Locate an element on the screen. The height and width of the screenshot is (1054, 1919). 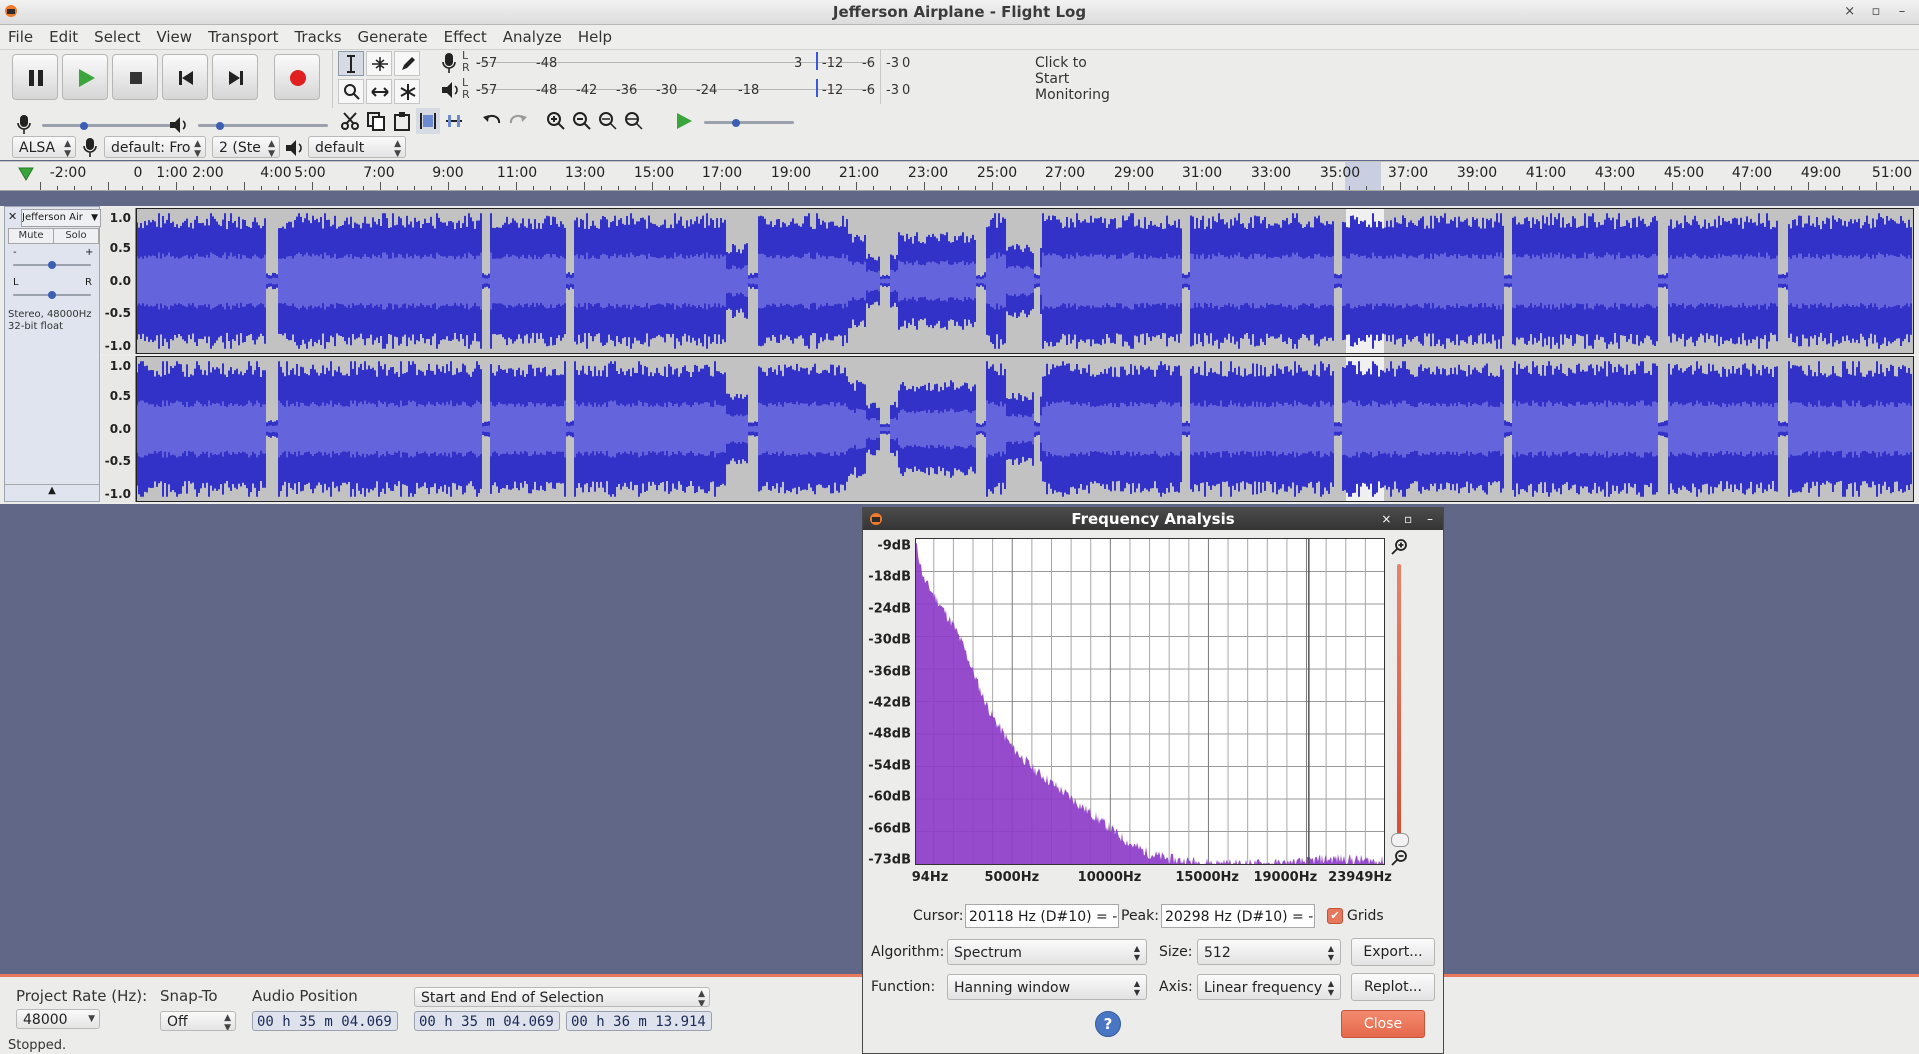
mute-button: Mute is located at coordinates (31, 236).